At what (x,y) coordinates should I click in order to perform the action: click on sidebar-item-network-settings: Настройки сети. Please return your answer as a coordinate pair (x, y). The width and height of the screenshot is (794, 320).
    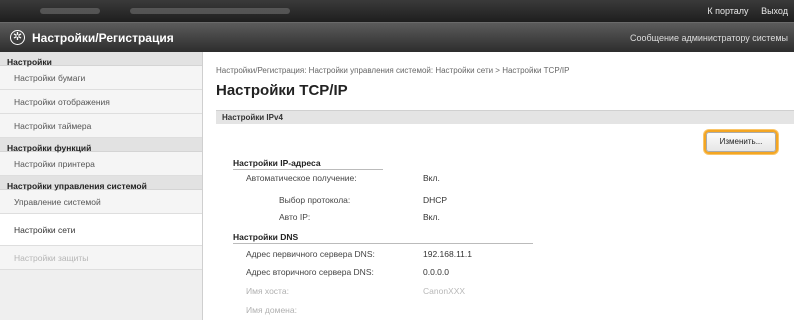
    Looking at the image, I should click on (101, 230).